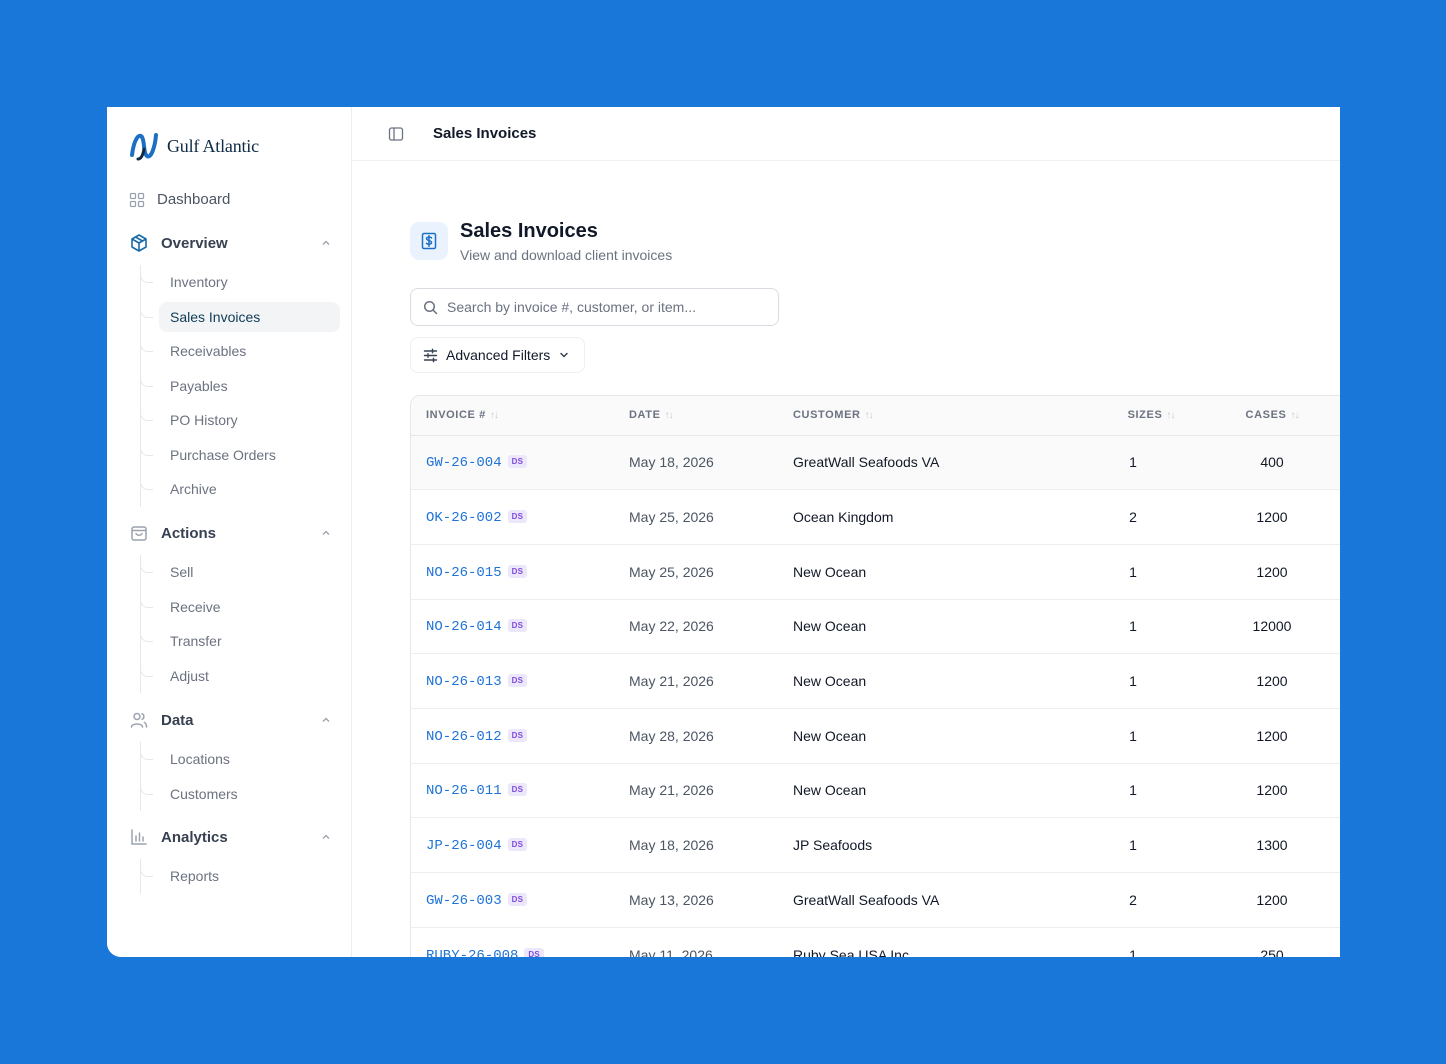  Describe the element at coordinates (139, 243) in the screenshot. I see `package-icon` at that location.